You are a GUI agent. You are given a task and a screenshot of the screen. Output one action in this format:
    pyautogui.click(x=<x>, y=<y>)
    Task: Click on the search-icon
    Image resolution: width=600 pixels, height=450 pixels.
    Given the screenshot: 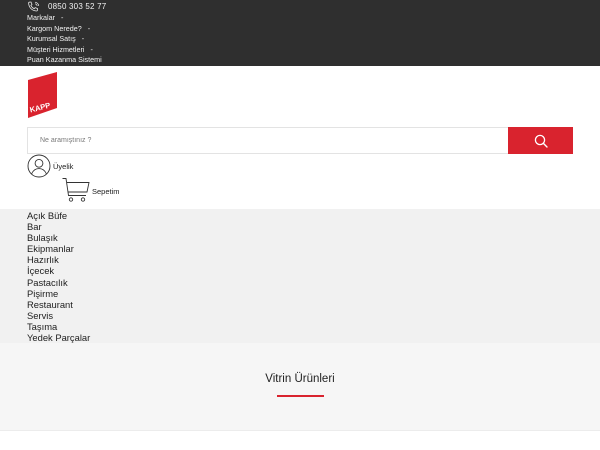 What is the action you would take?
    pyautogui.click(x=541, y=141)
    